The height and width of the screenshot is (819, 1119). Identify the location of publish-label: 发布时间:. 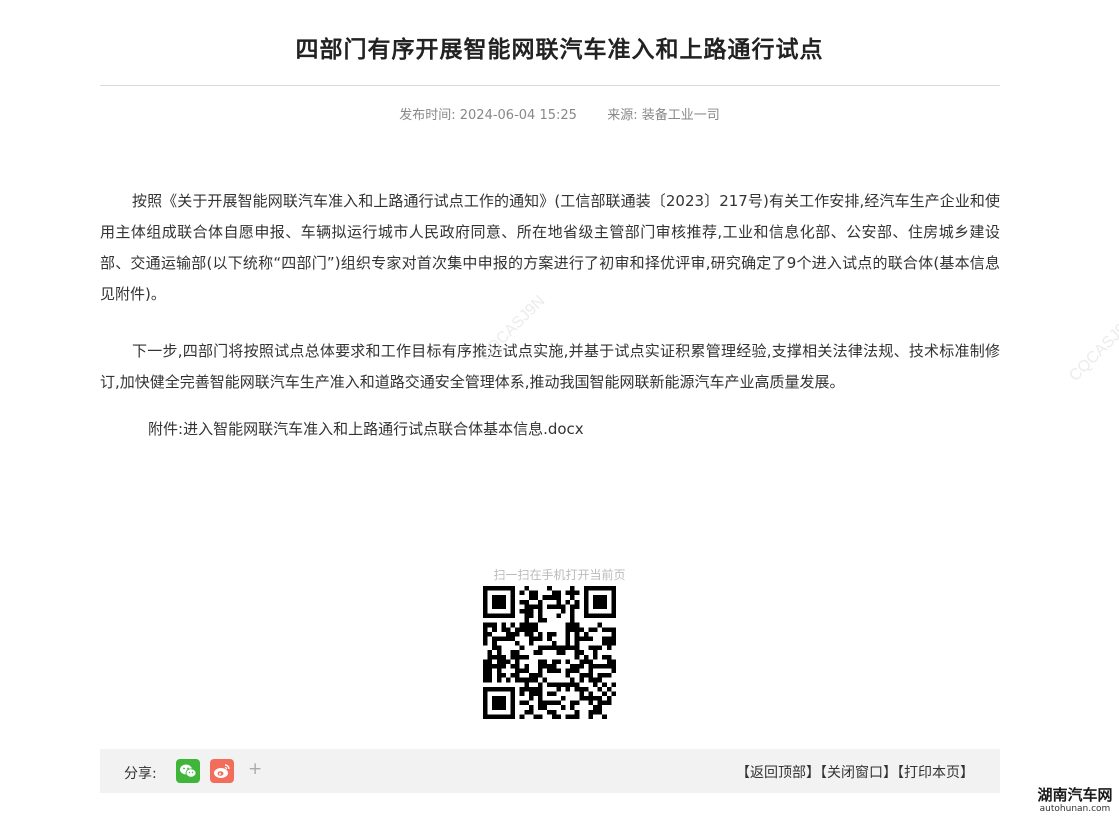
(427, 115).